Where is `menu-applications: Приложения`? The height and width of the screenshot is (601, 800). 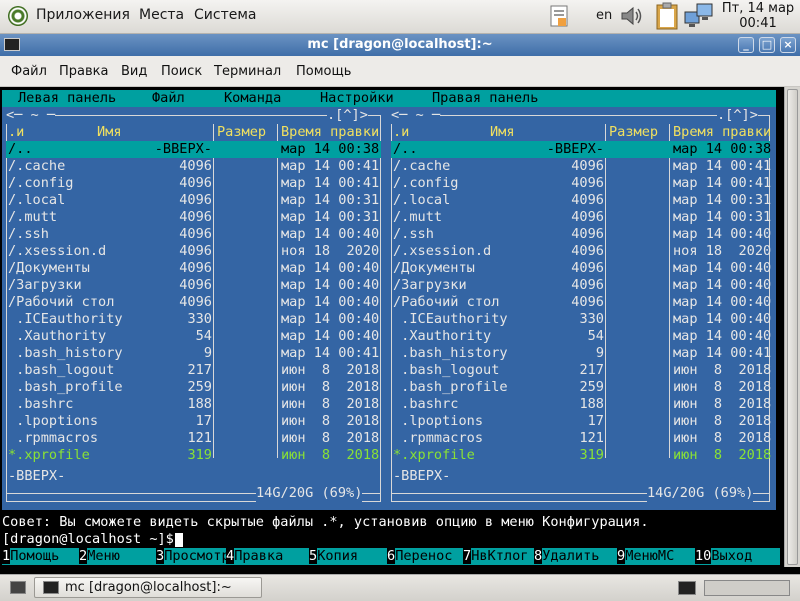
menu-applications: Приложения is located at coordinates (83, 15).